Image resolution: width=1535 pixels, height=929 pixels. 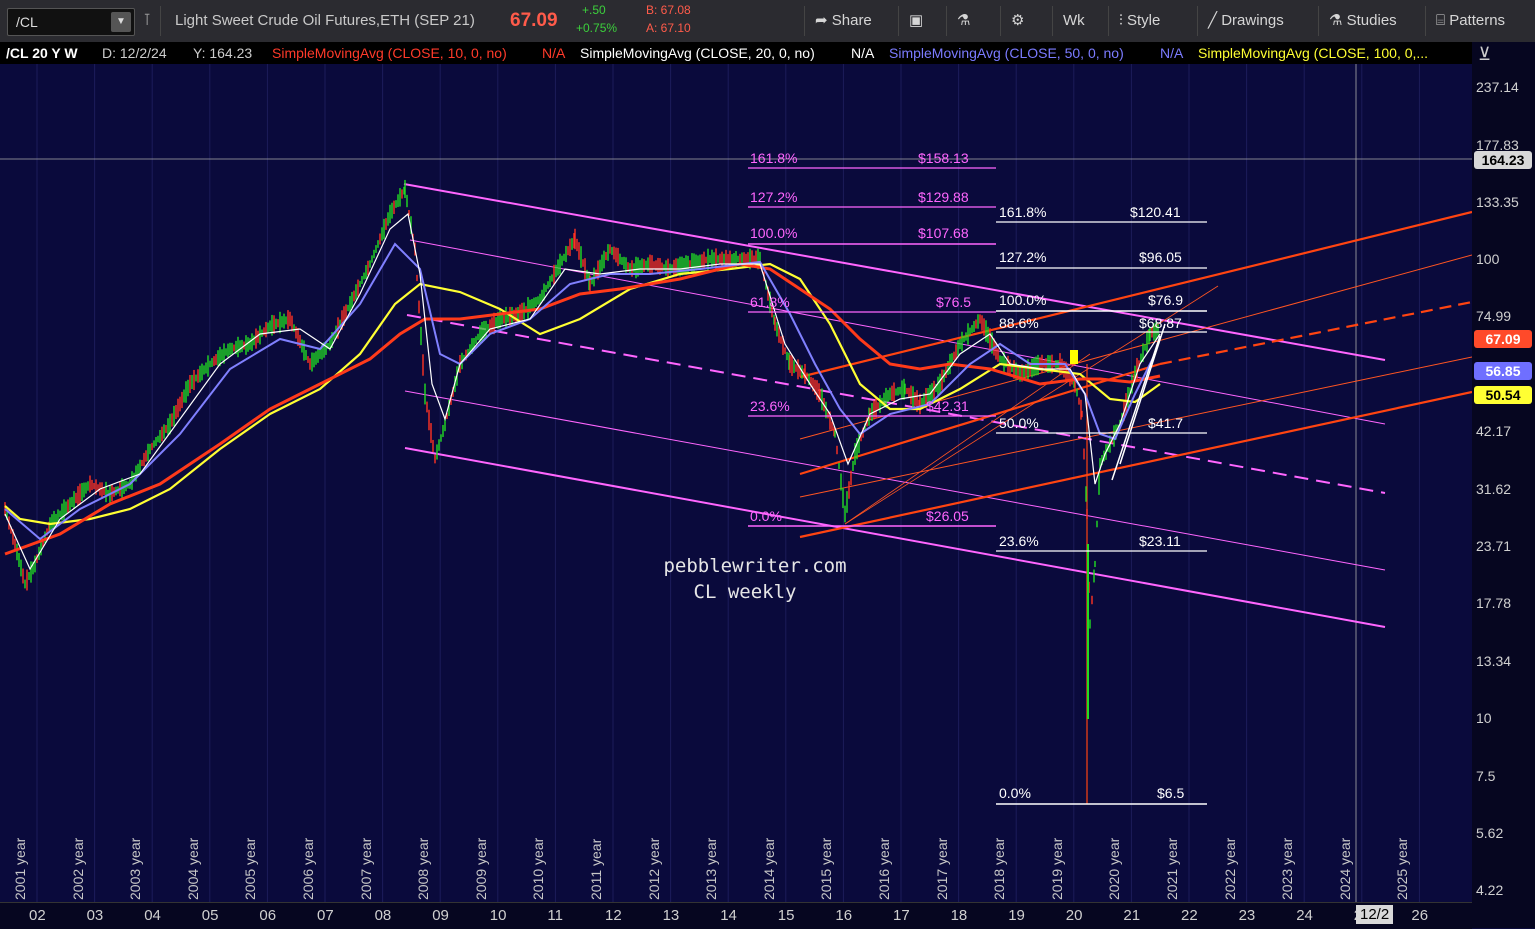 I want to click on x-tick: 08, so click(x=383, y=915).